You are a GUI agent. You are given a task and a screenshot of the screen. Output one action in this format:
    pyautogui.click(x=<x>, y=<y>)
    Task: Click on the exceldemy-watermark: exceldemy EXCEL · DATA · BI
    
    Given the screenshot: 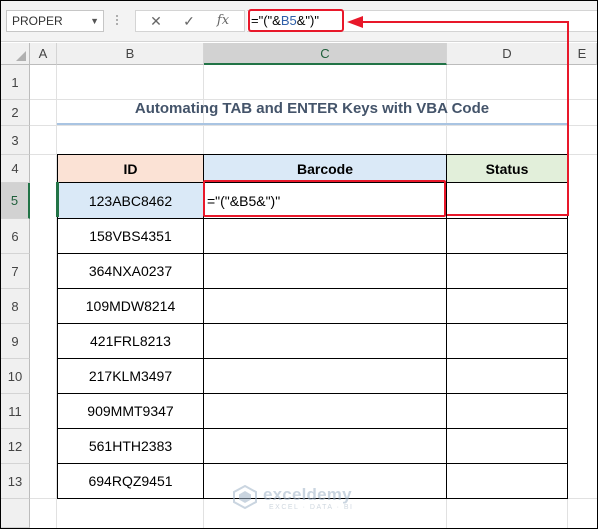 What is the action you would take?
    pyautogui.click(x=304, y=501)
    